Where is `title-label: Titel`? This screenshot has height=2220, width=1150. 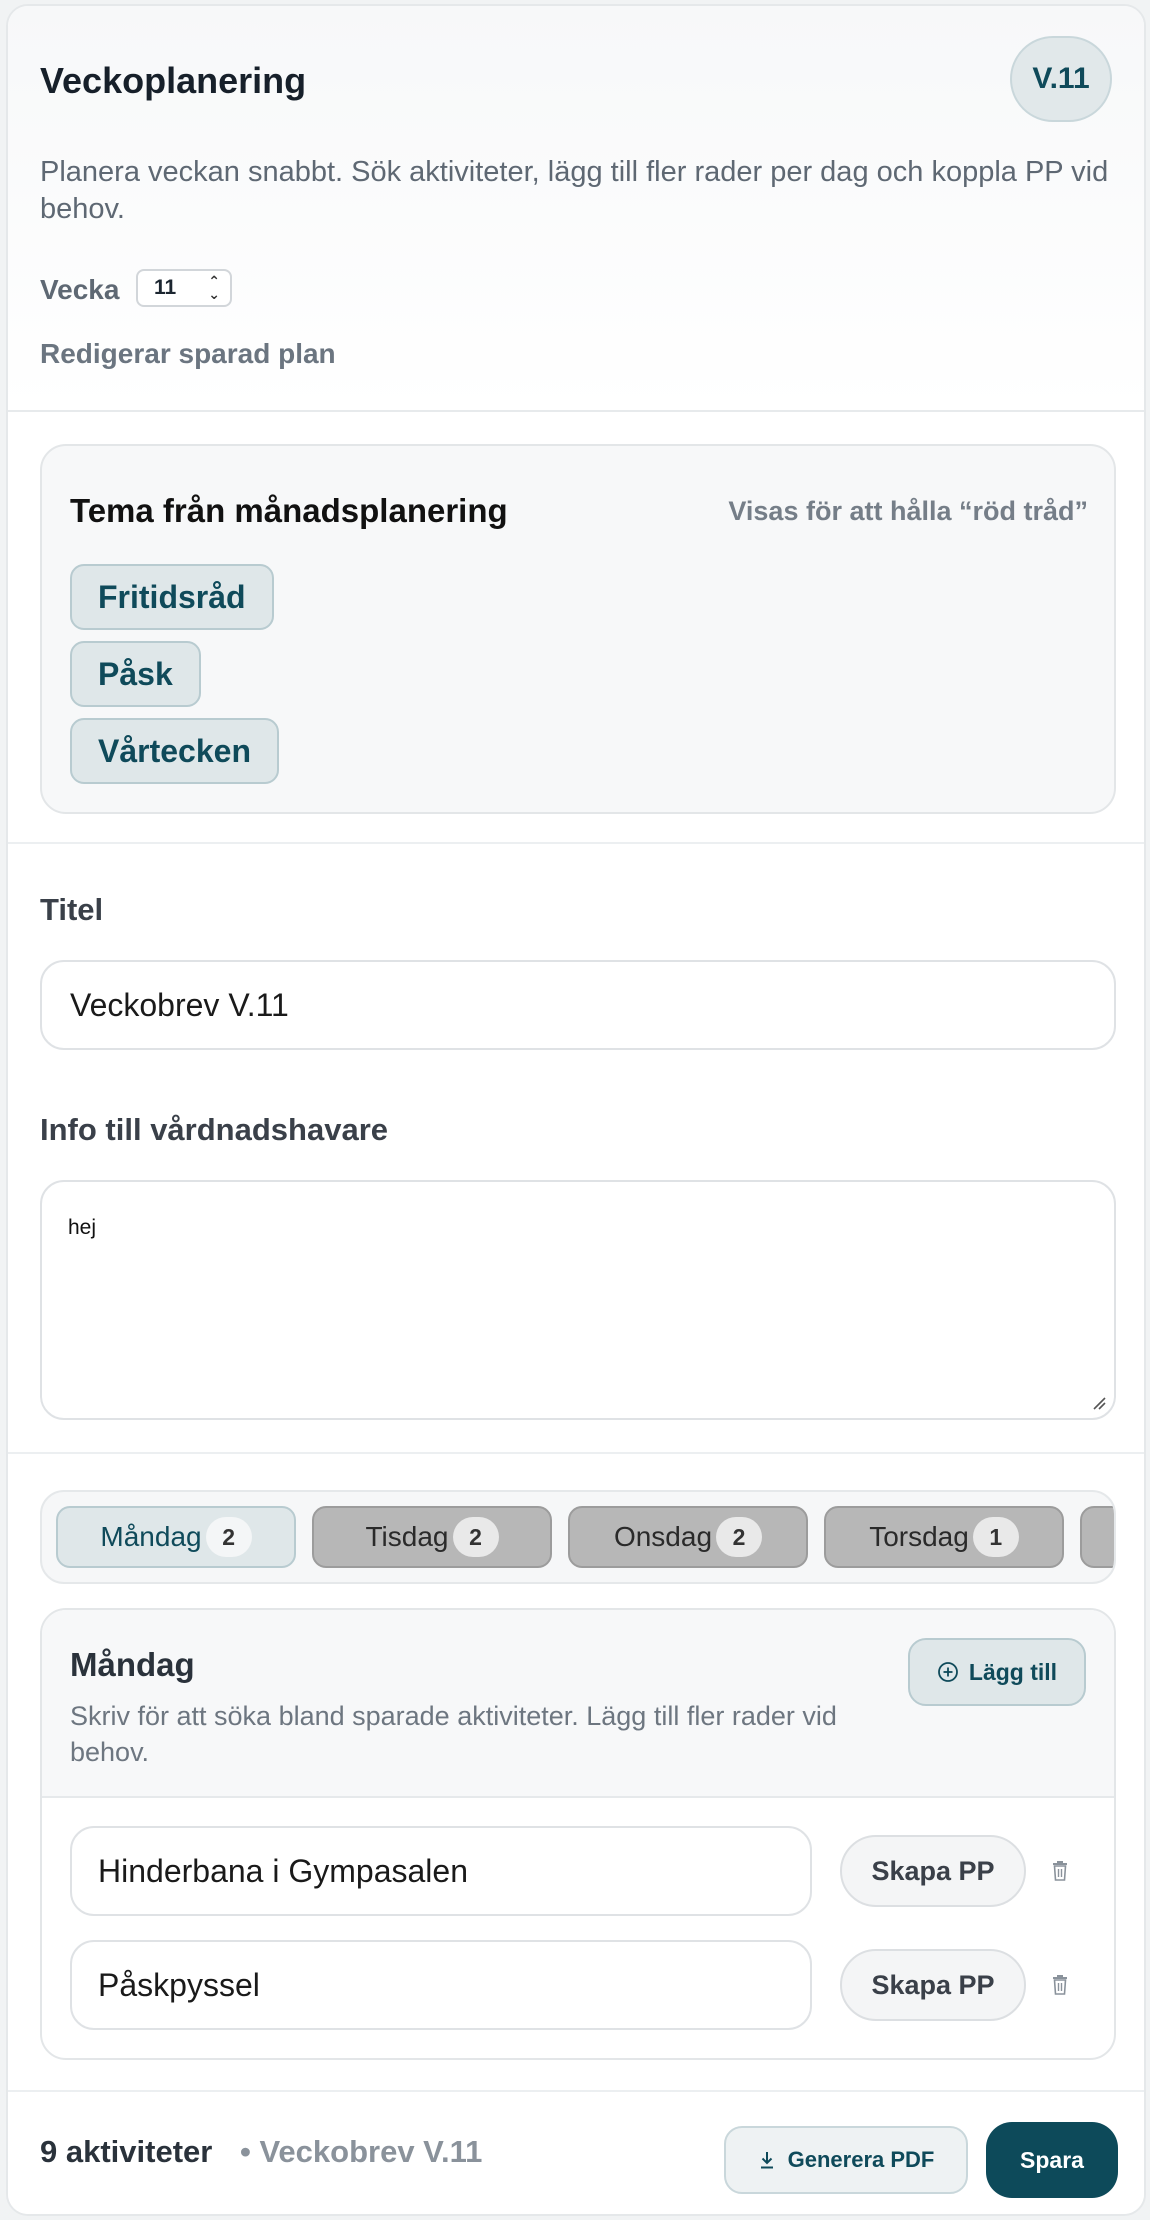 title-label: Titel is located at coordinates (72, 909).